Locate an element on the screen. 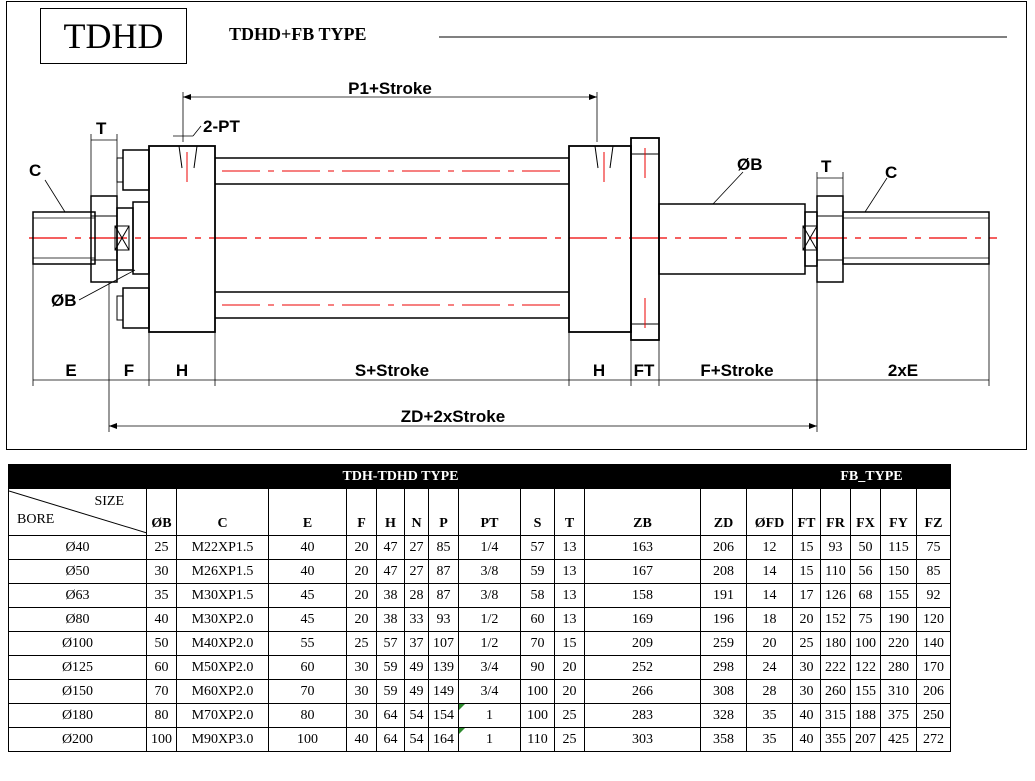  table-cell: 180 is located at coordinates (835, 643).